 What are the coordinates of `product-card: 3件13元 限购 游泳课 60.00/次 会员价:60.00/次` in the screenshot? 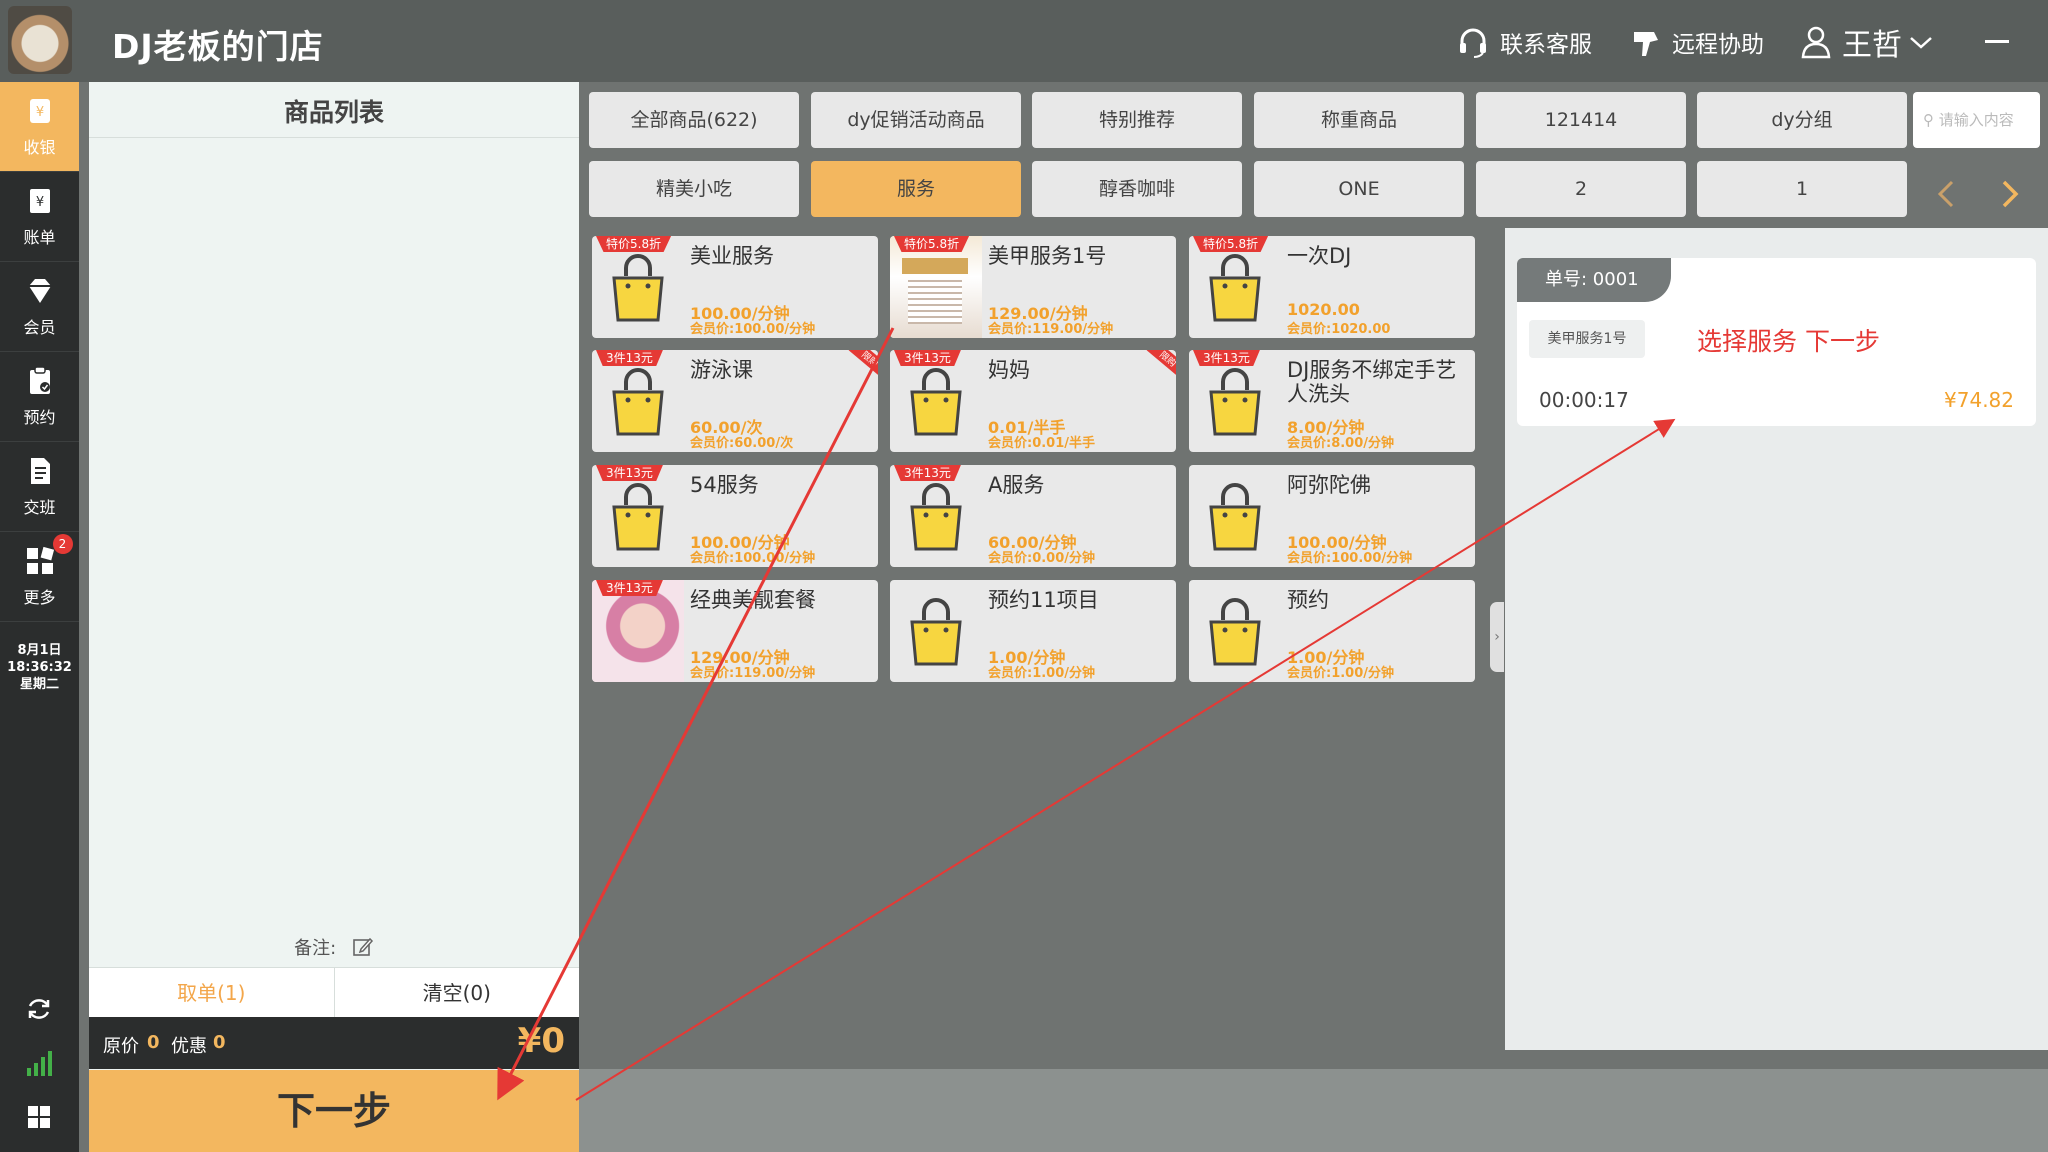 It's located at (735, 401).